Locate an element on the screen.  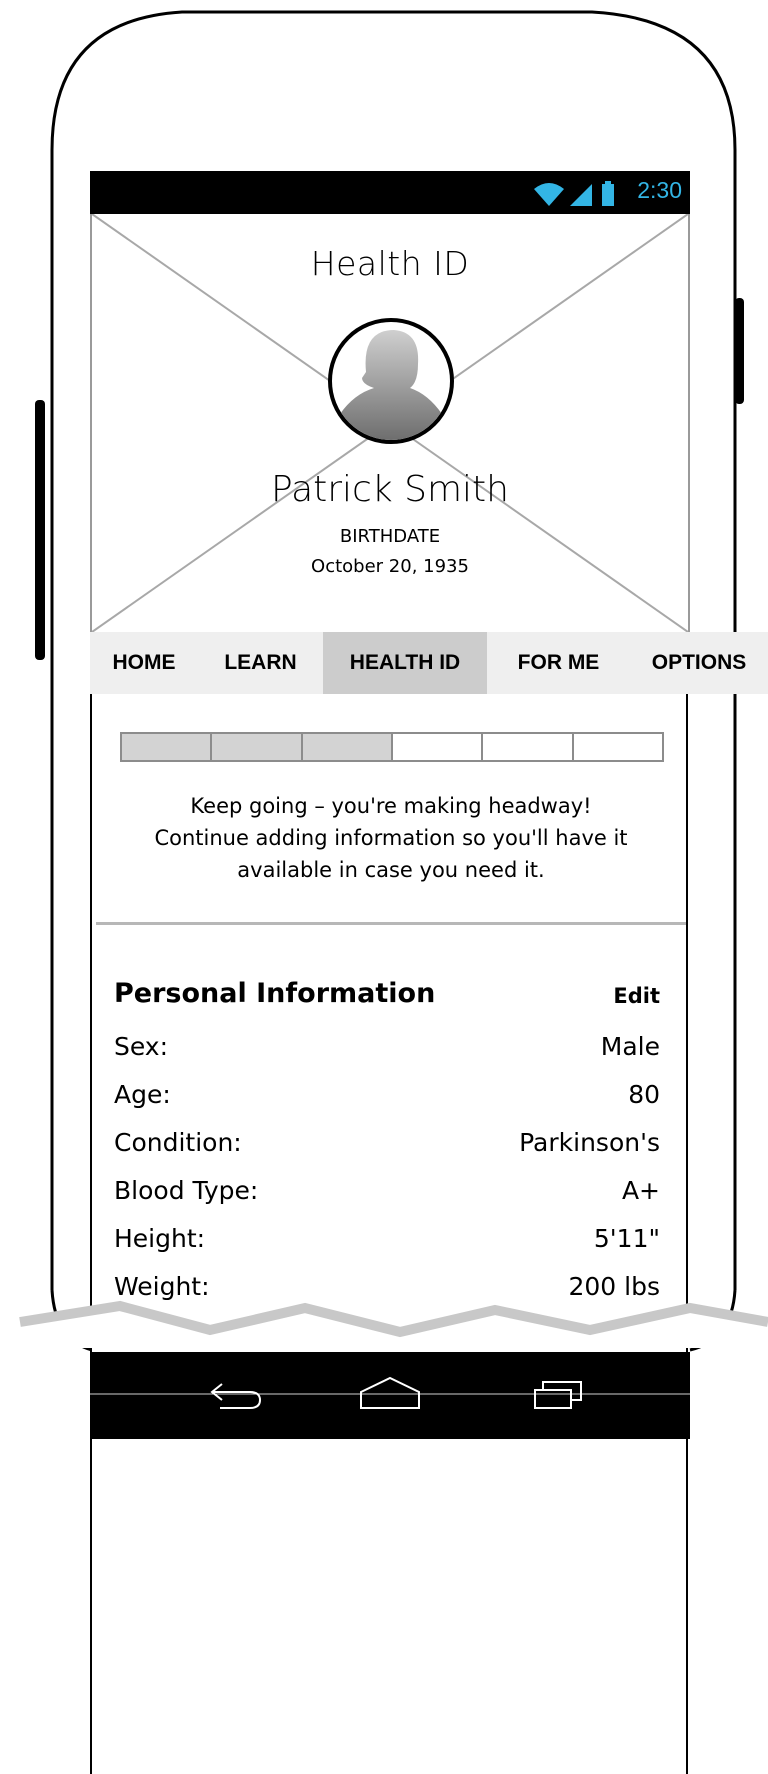
height-value: 5'11" is located at coordinates (626, 1238).